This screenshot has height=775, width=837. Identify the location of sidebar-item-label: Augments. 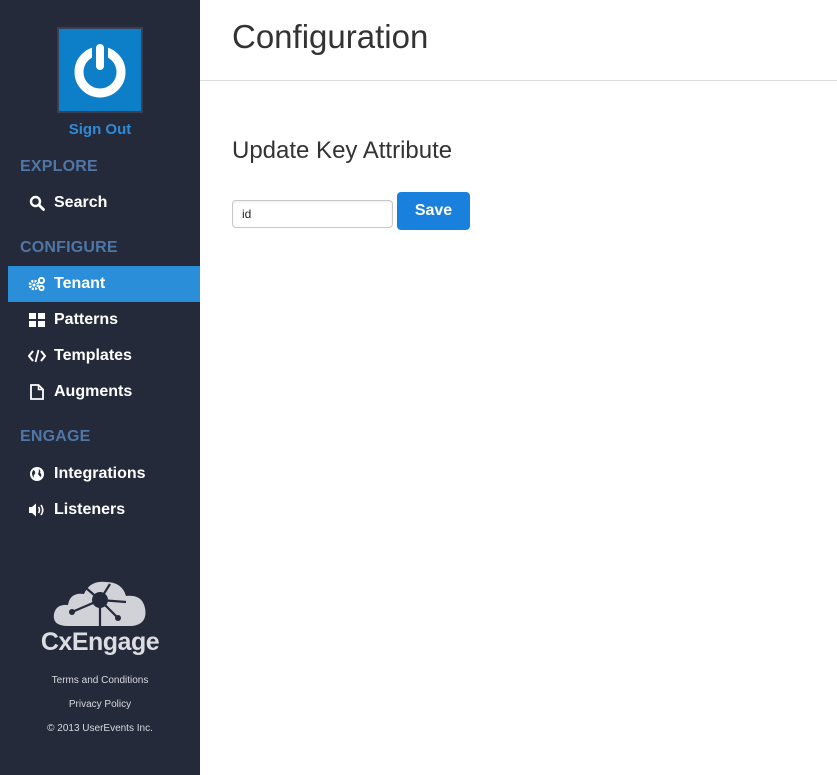
(93, 391).